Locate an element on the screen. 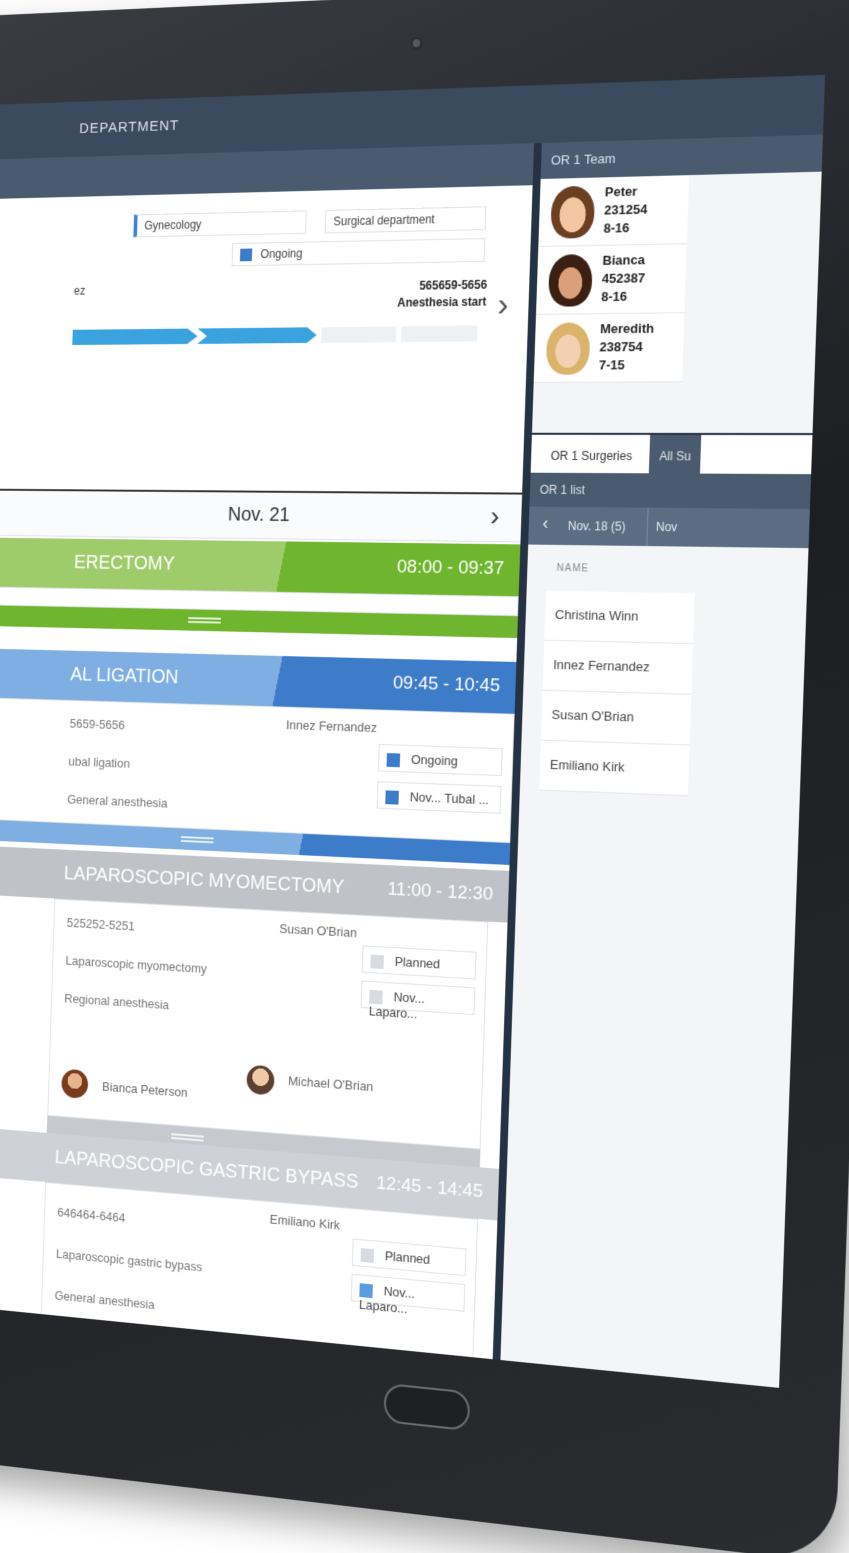  surgeries-tabs: OR 1 Surgeries All Su is located at coordinates (671, 454).